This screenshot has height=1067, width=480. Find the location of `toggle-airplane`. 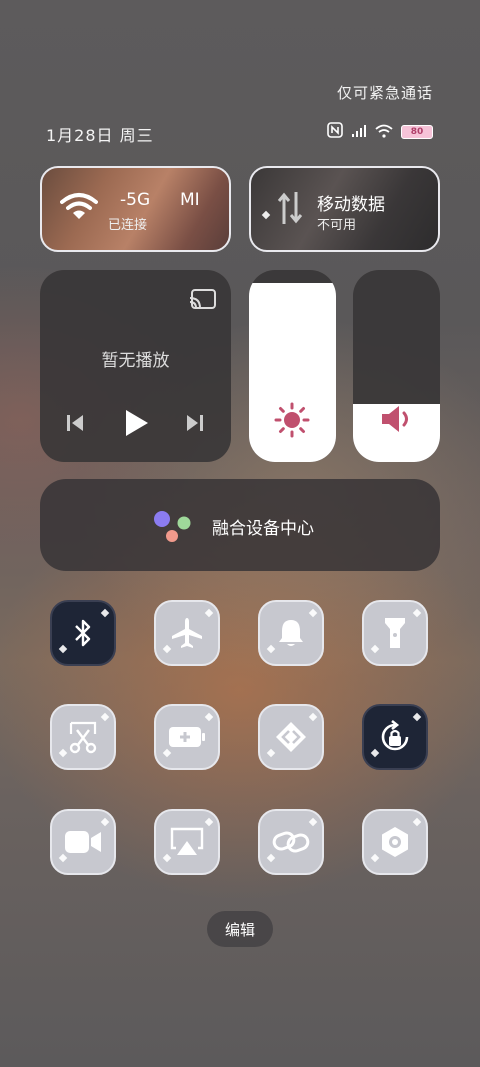

toggle-airplane is located at coordinates (187, 633).